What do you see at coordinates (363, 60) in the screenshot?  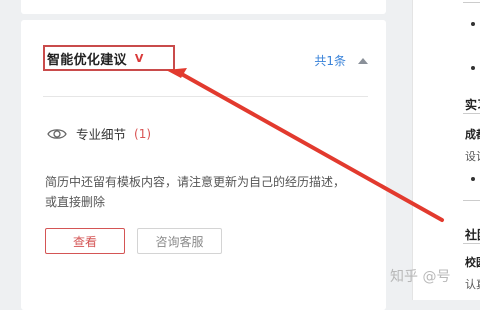 I see `chevron-up-icon` at bounding box center [363, 60].